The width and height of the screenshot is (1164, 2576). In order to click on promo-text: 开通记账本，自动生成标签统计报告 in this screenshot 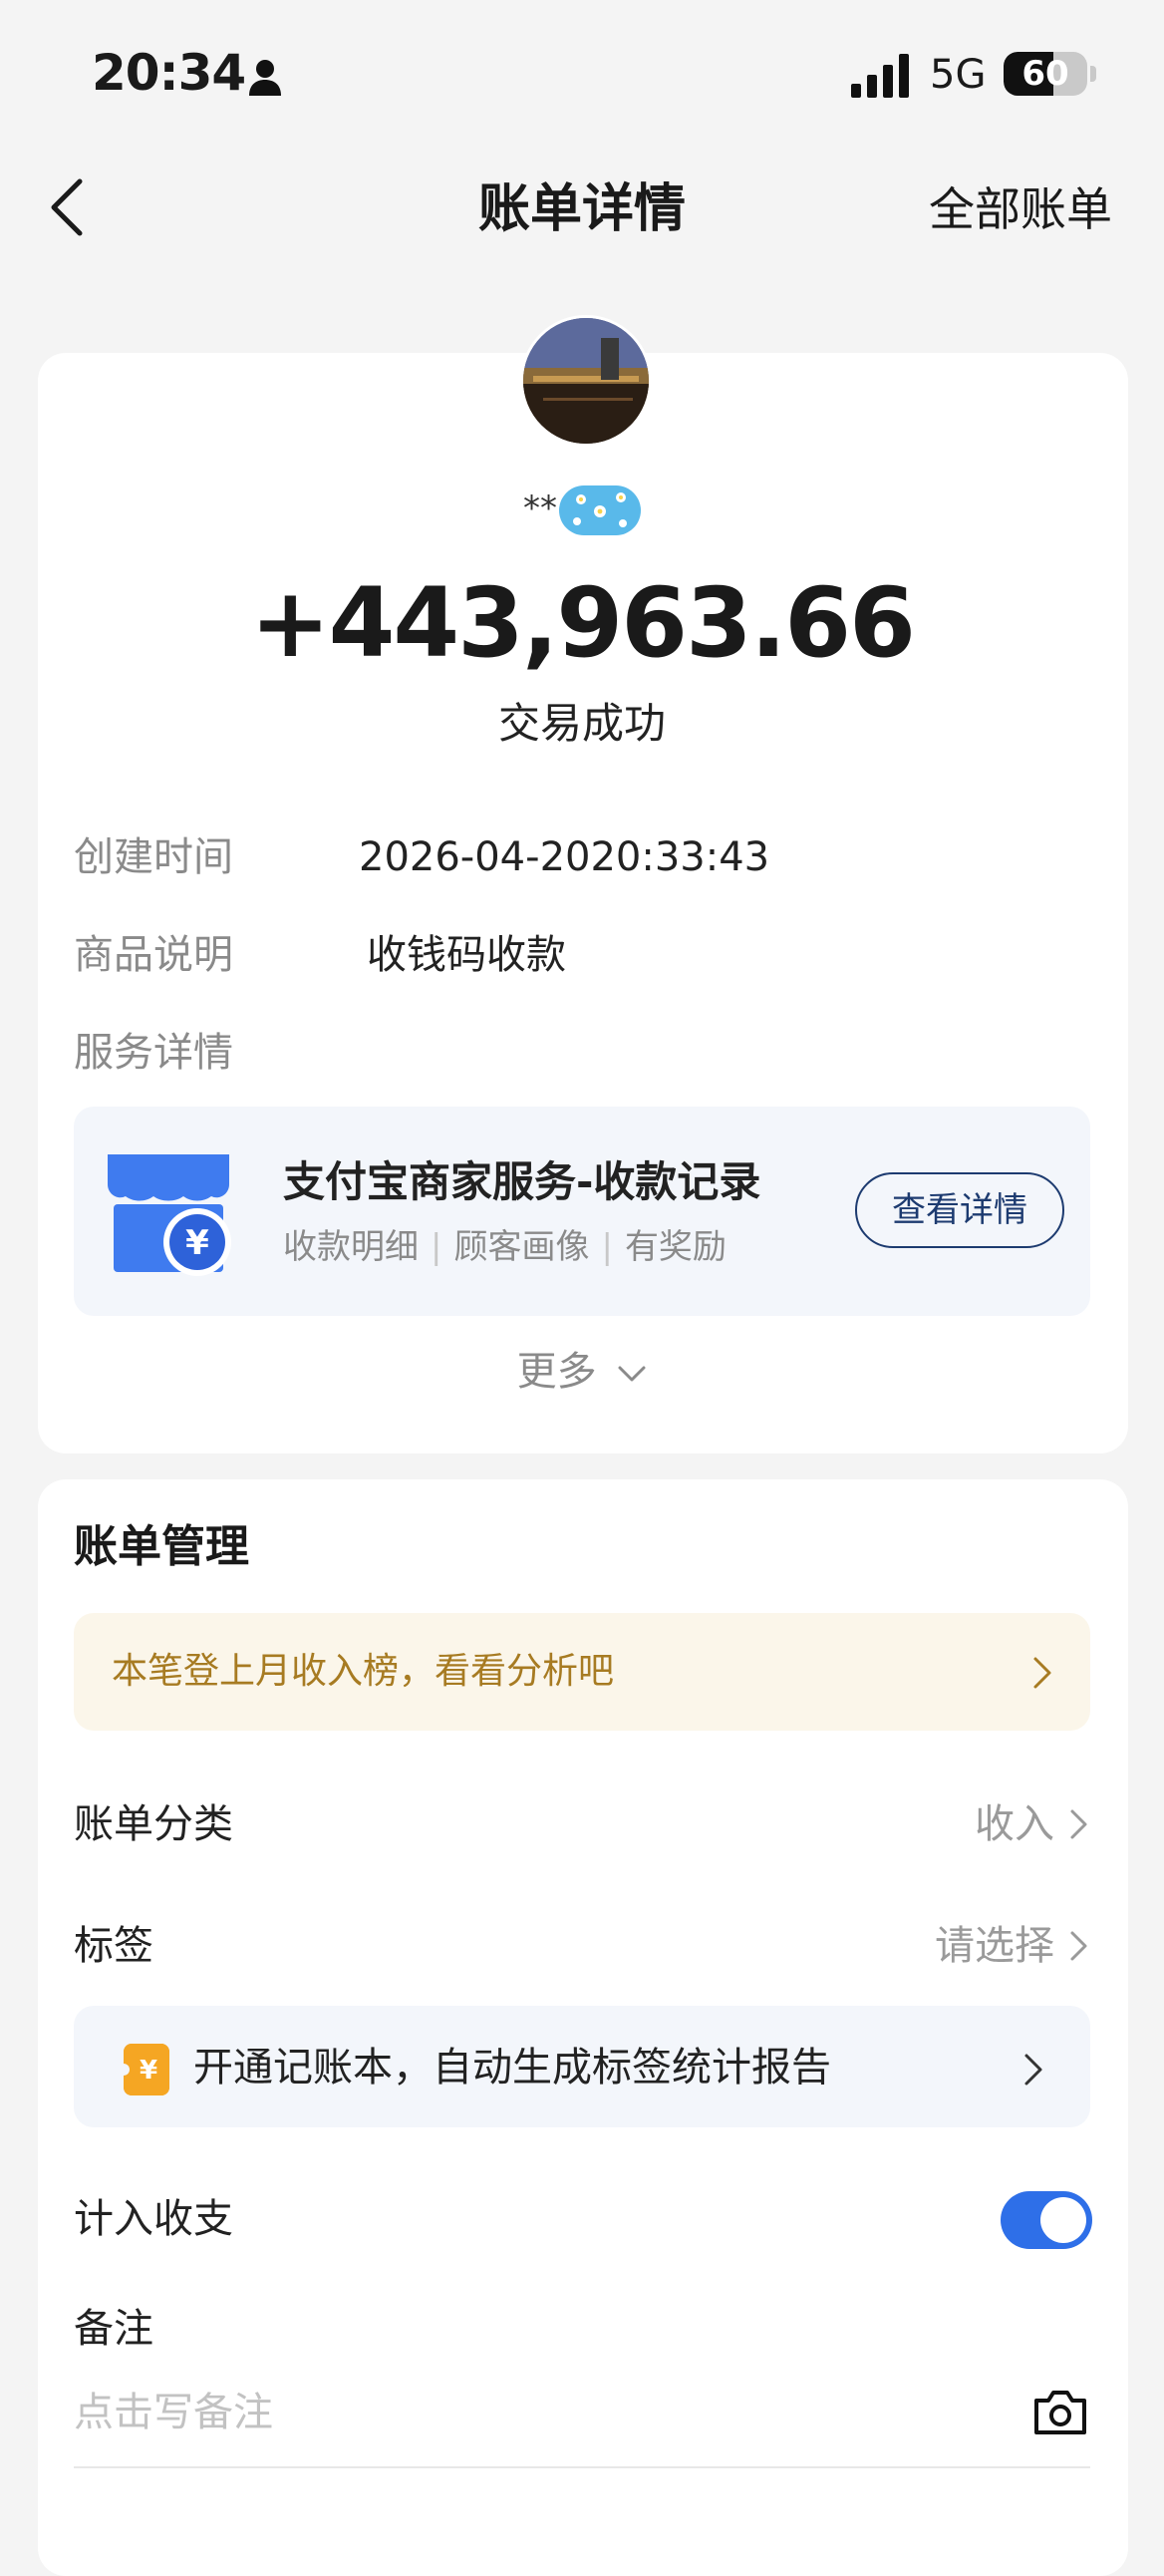, I will do `click(512, 2068)`.